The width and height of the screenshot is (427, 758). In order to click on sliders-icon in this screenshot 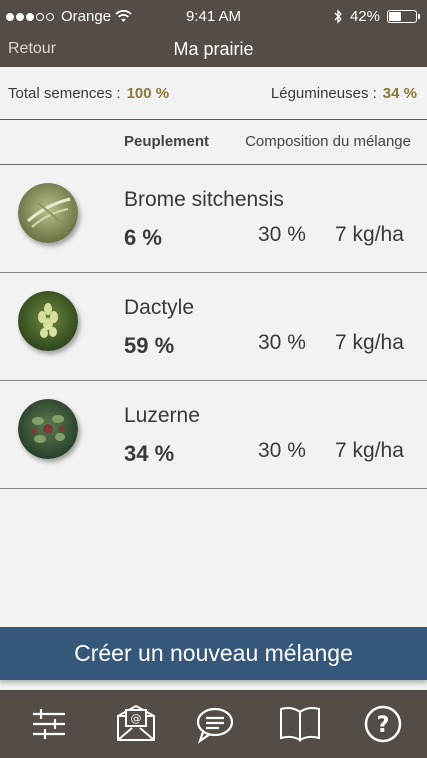, I will do `click(49, 724)`.